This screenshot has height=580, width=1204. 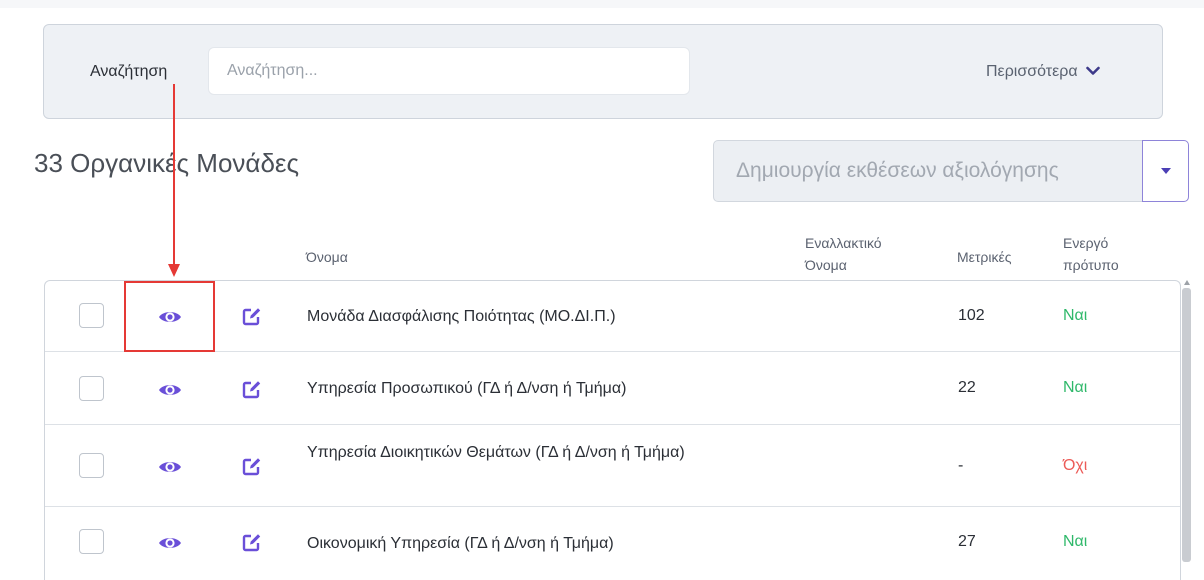 I want to click on create-reports-button: Δημιουργία εκθέσεων αξιολόγησης, so click(x=928, y=171).